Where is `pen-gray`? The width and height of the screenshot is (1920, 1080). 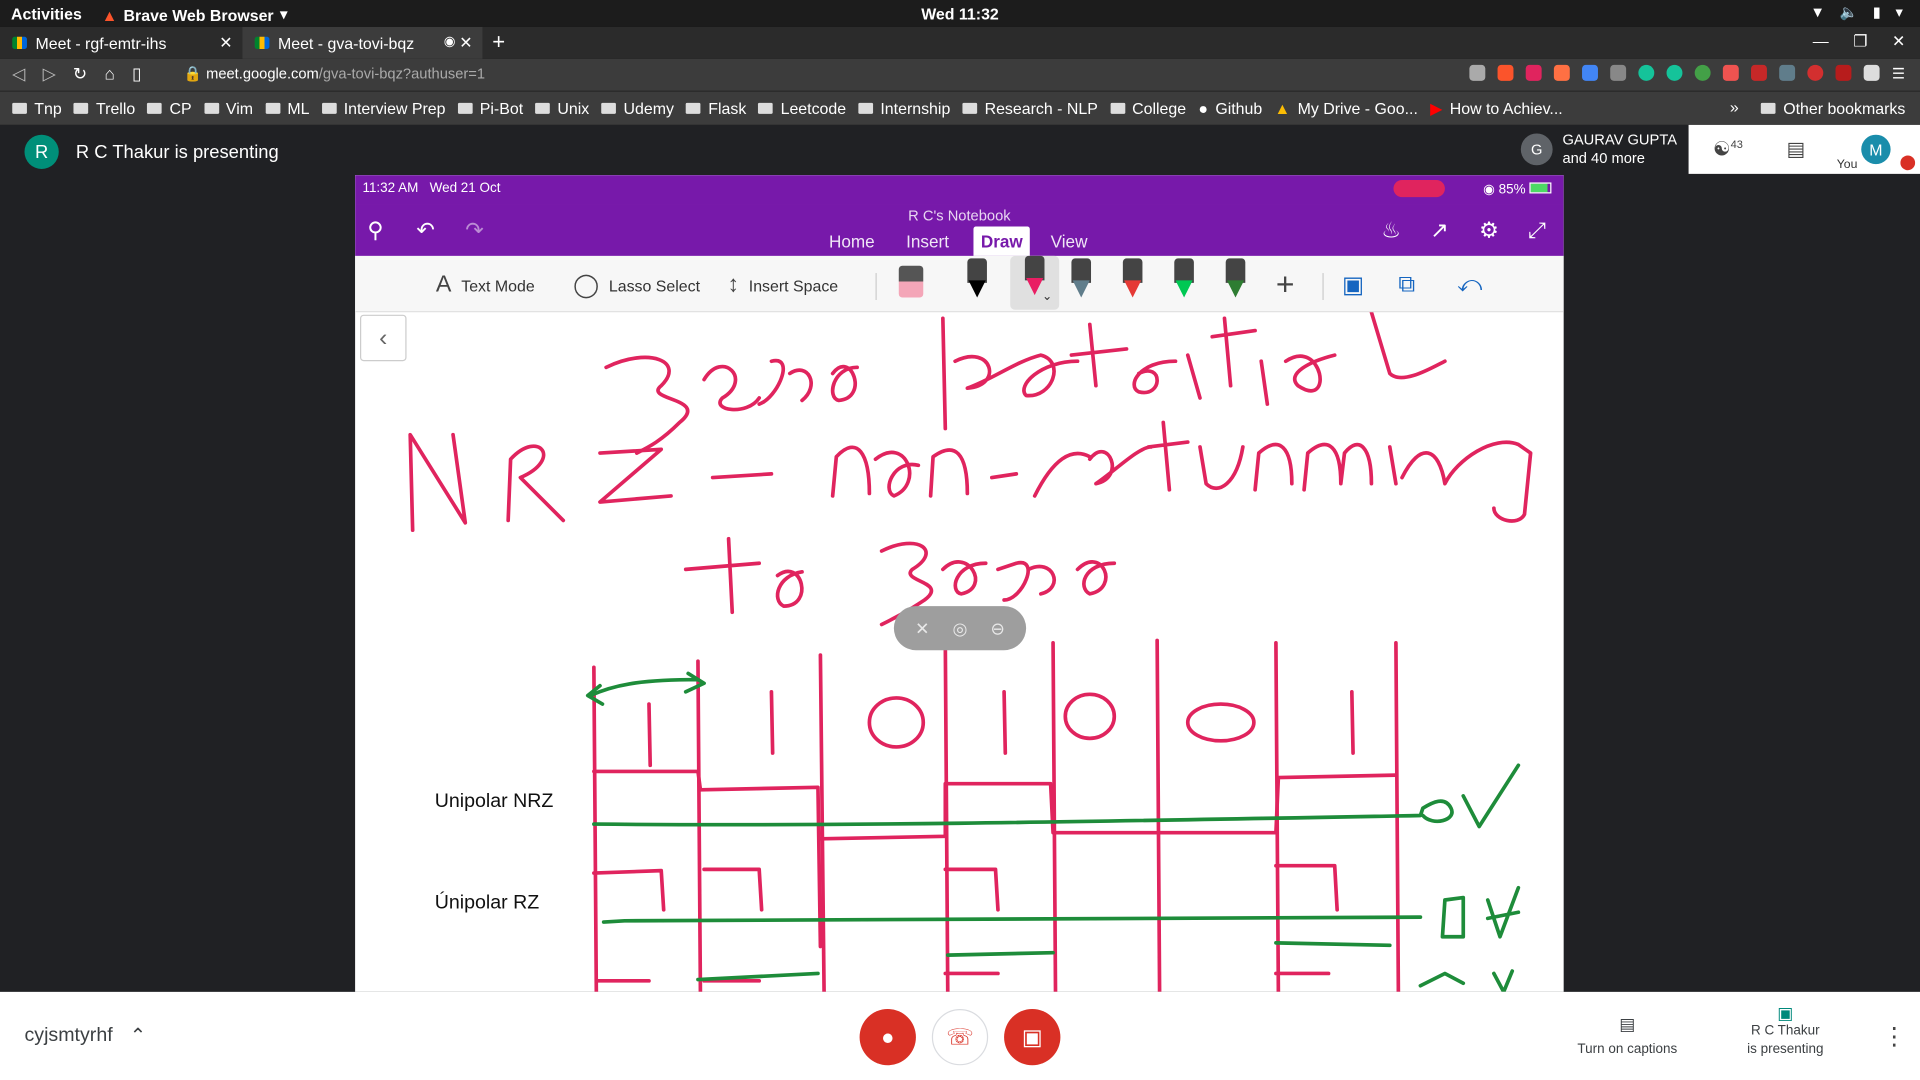 pen-gray is located at coordinates (1081, 279).